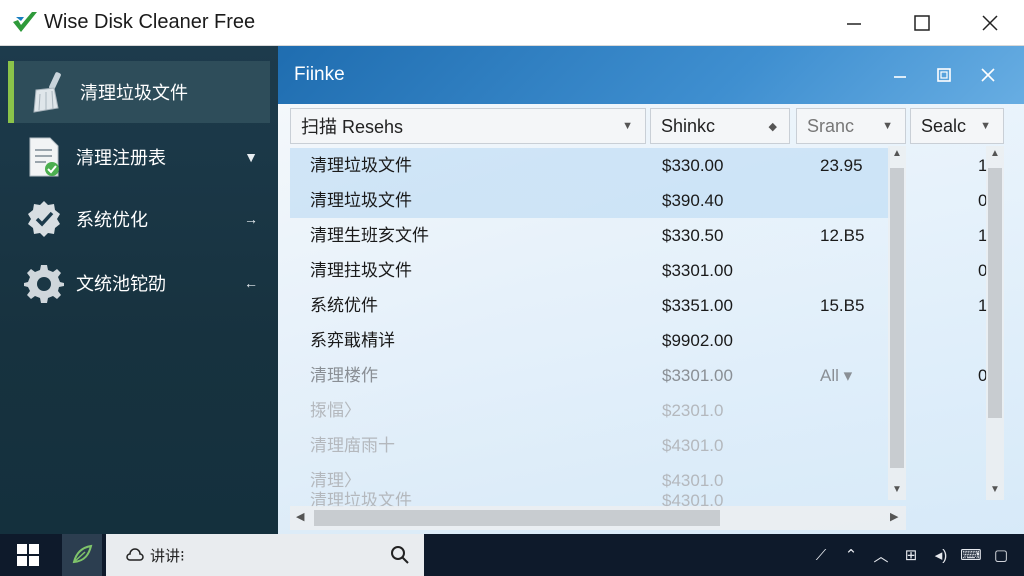  What do you see at coordinates (344, 375) in the screenshot?
I see `row-name-cell: 清理楼作` at bounding box center [344, 375].